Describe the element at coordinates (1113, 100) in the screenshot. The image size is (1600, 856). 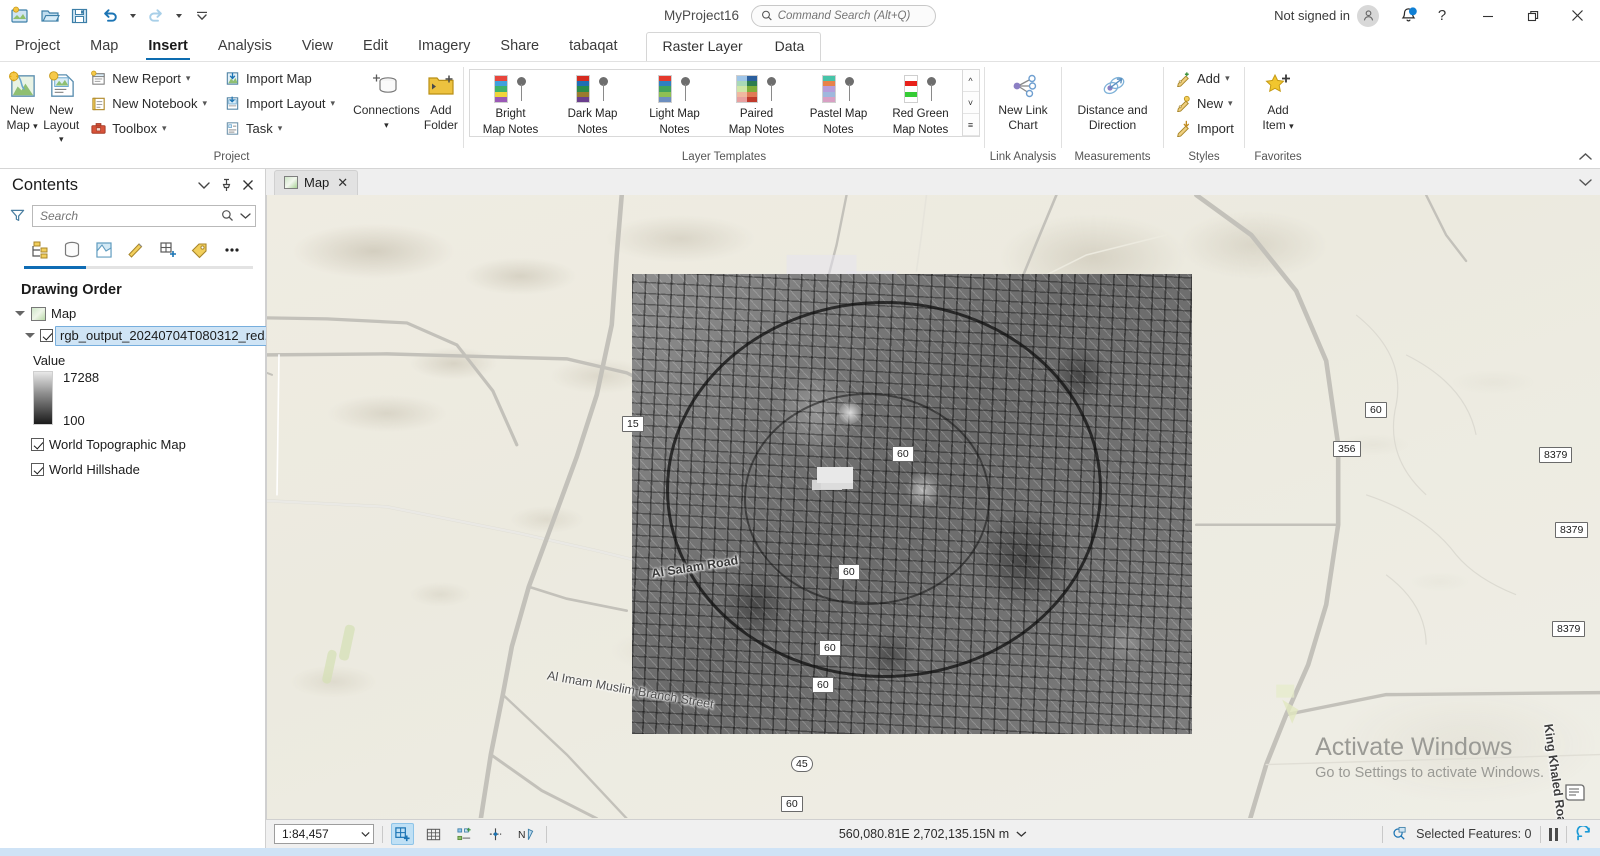
I see `distance-and-direction-button: Distance and Direction` at that location.